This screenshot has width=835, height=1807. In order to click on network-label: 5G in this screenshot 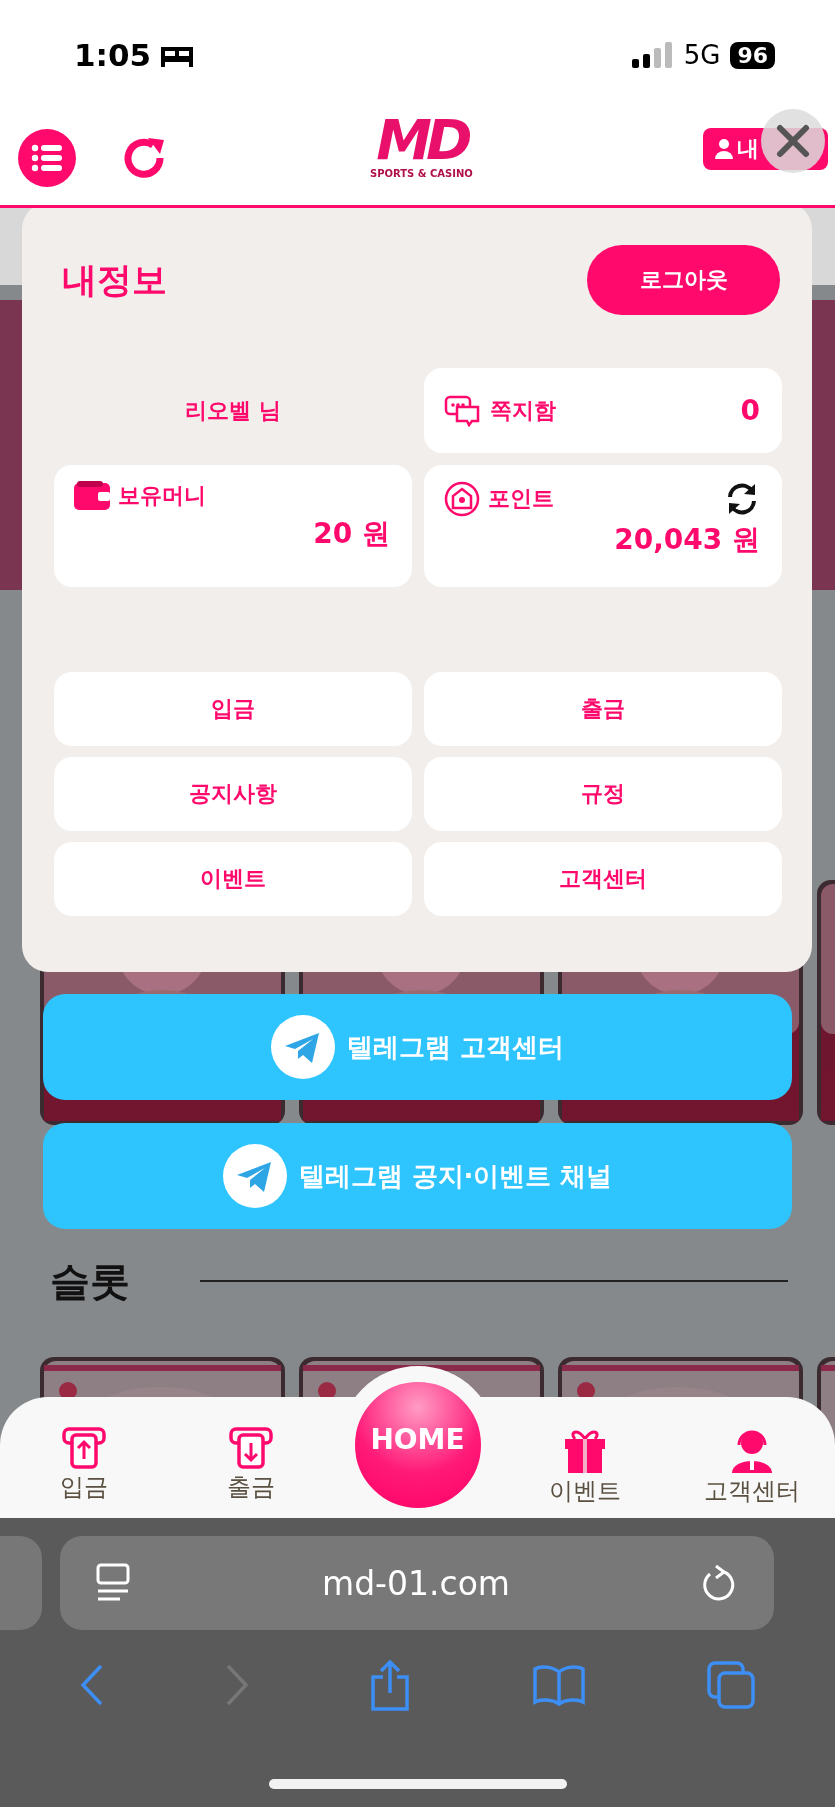, I will do `click(702, 55)`.